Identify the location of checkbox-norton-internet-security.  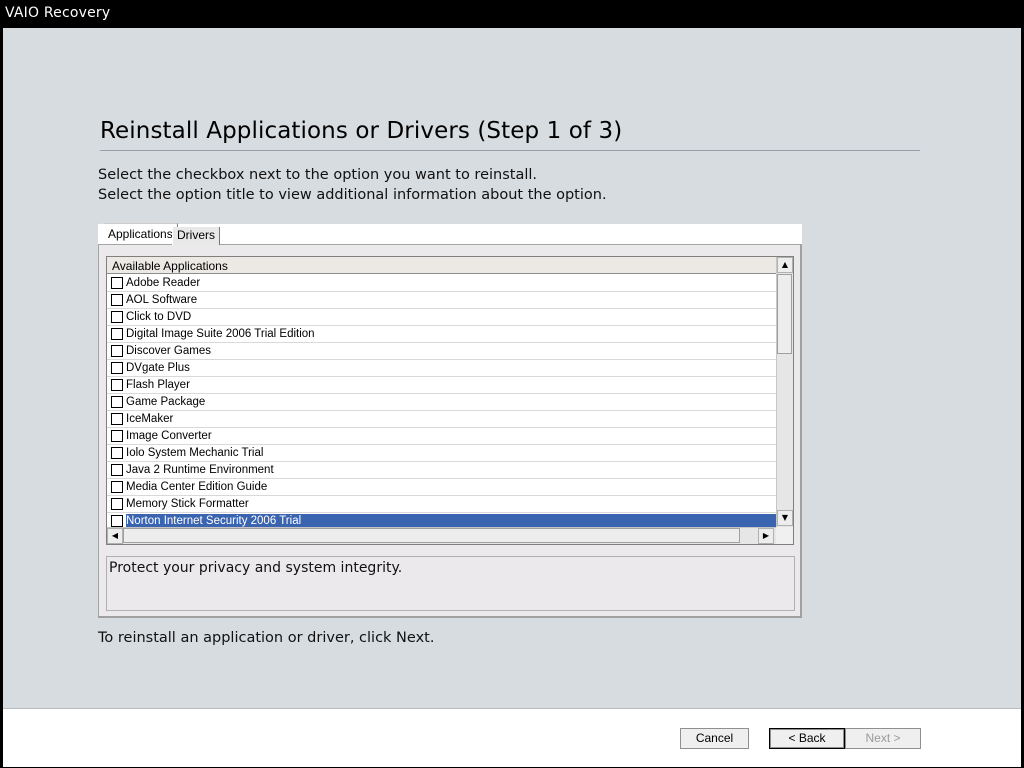
(117, 521).